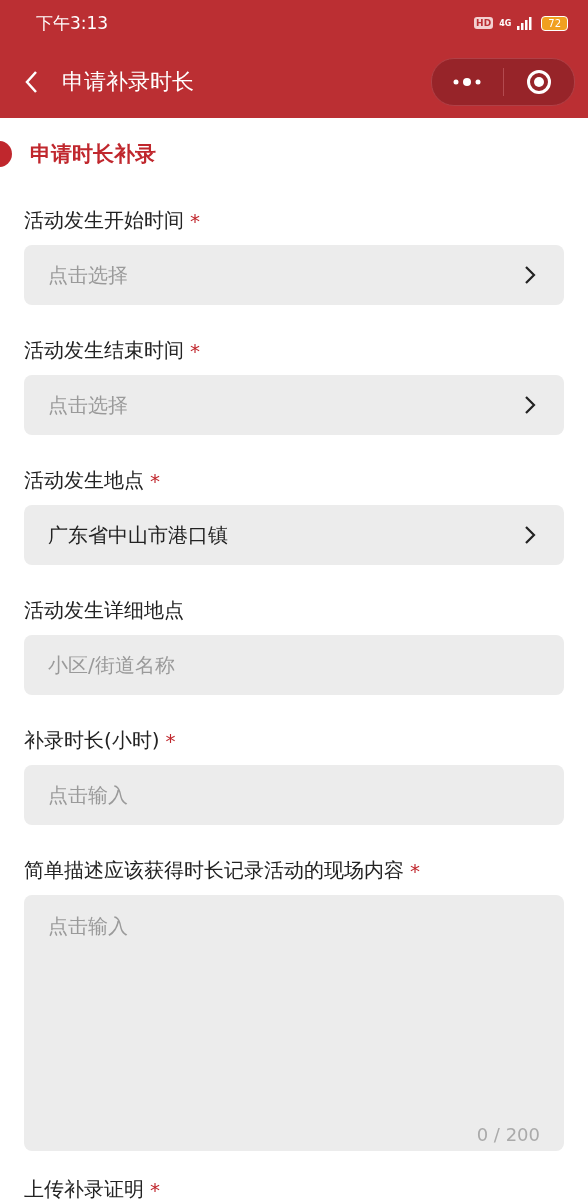 This screenshot has height=1200, width=588. I want to click on input-field: 点击输入, so click(294, 795).